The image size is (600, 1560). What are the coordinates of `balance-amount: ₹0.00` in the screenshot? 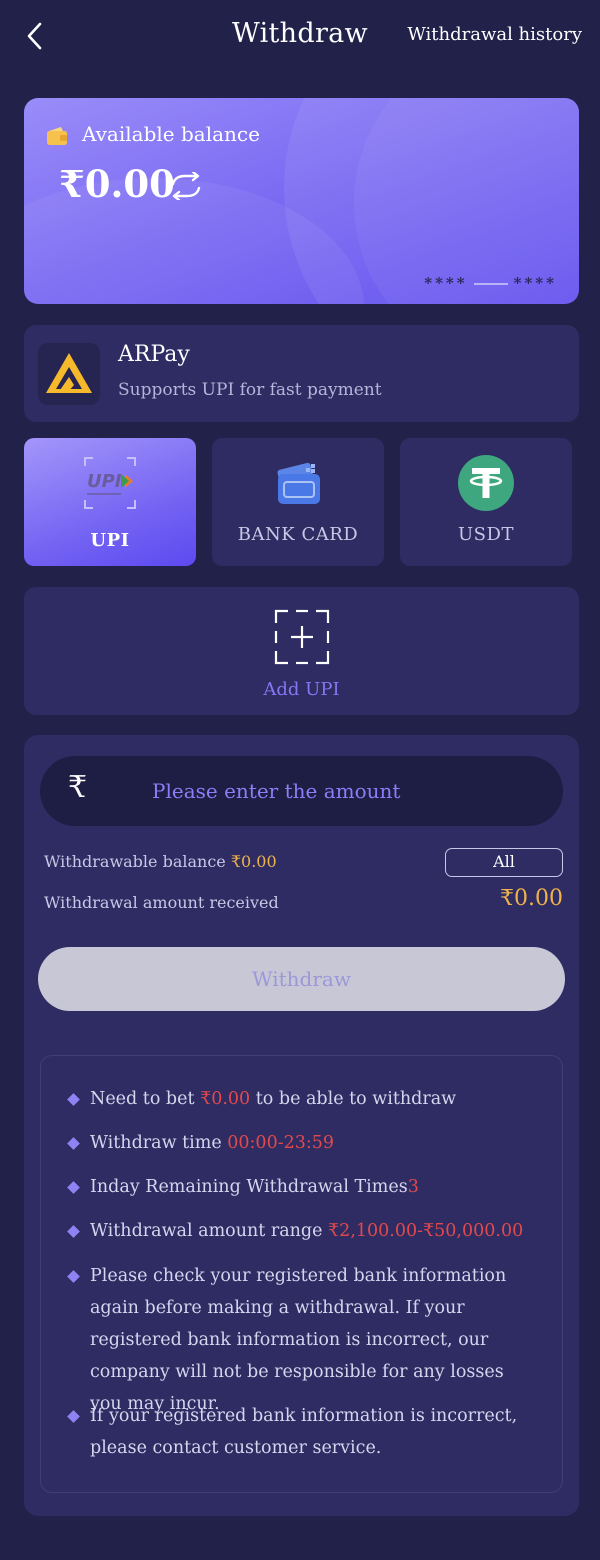 It's located at (117, 184).